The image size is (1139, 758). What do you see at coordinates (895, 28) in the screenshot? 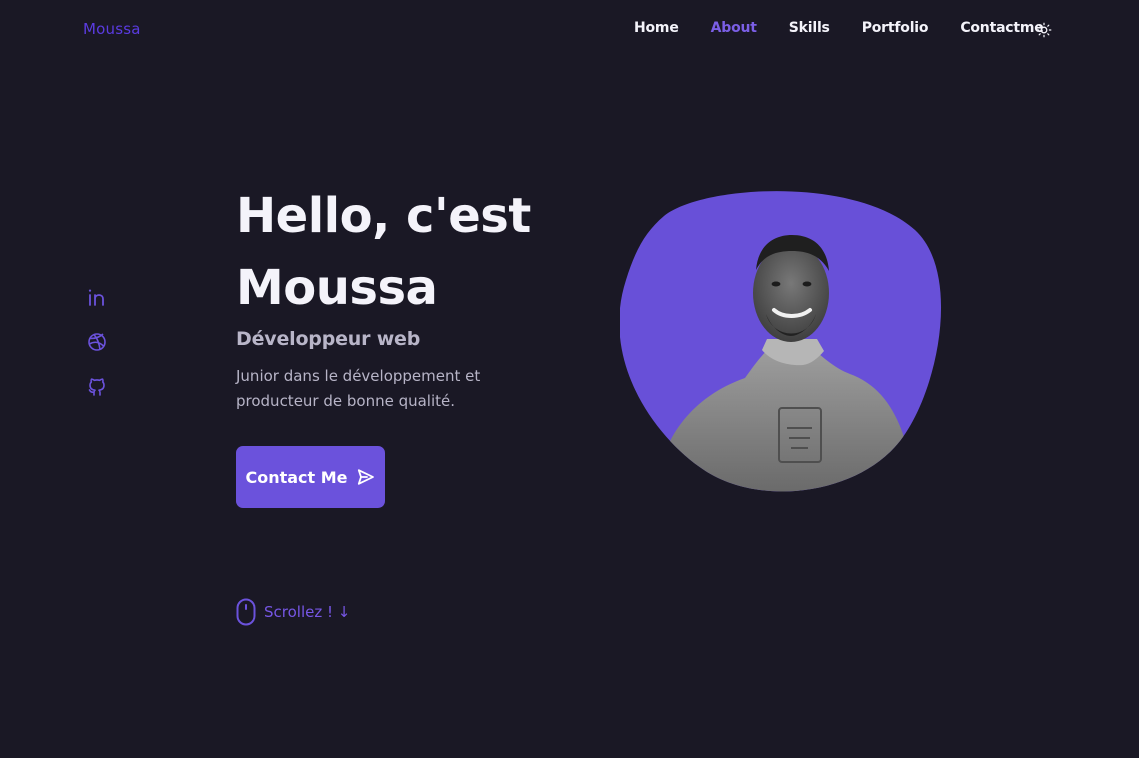
I see `nav-portfolio: Portfolio` at bounding box center [895, 28].